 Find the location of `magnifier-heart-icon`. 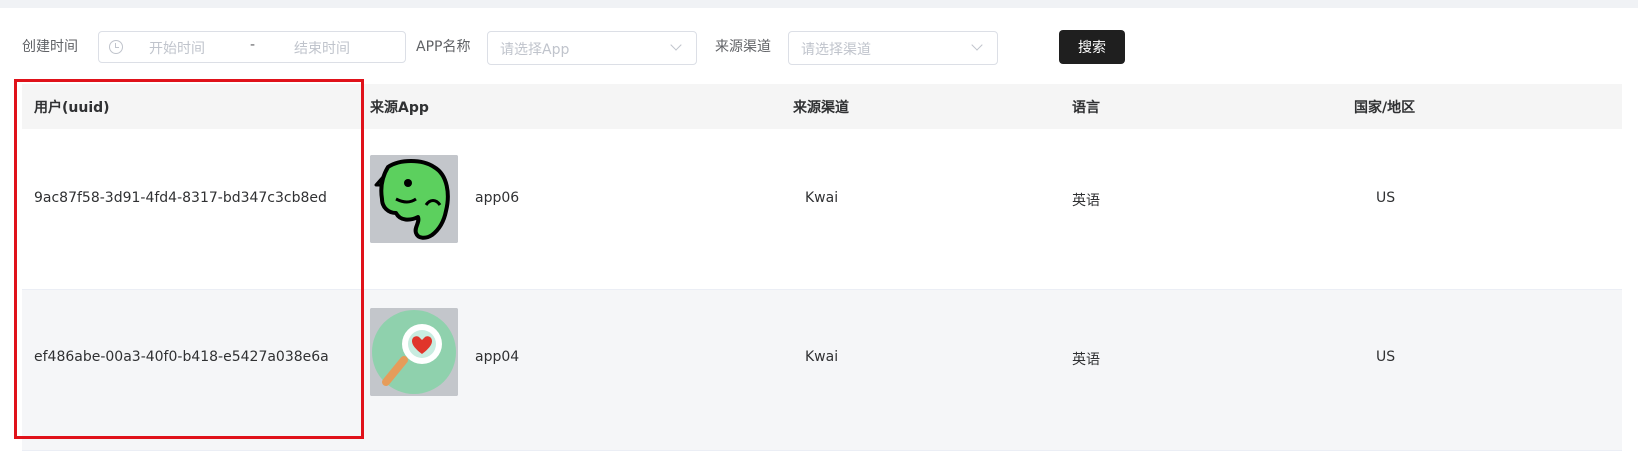

magnifier-heart-icon is located at coordinates (414, 352).